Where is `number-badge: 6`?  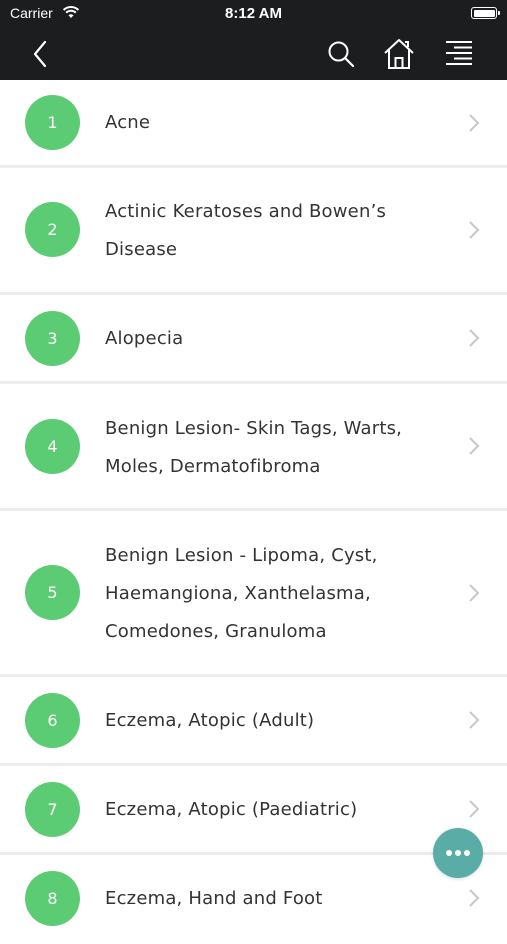 number-badge: 6 is located at coordinates (52, 720).